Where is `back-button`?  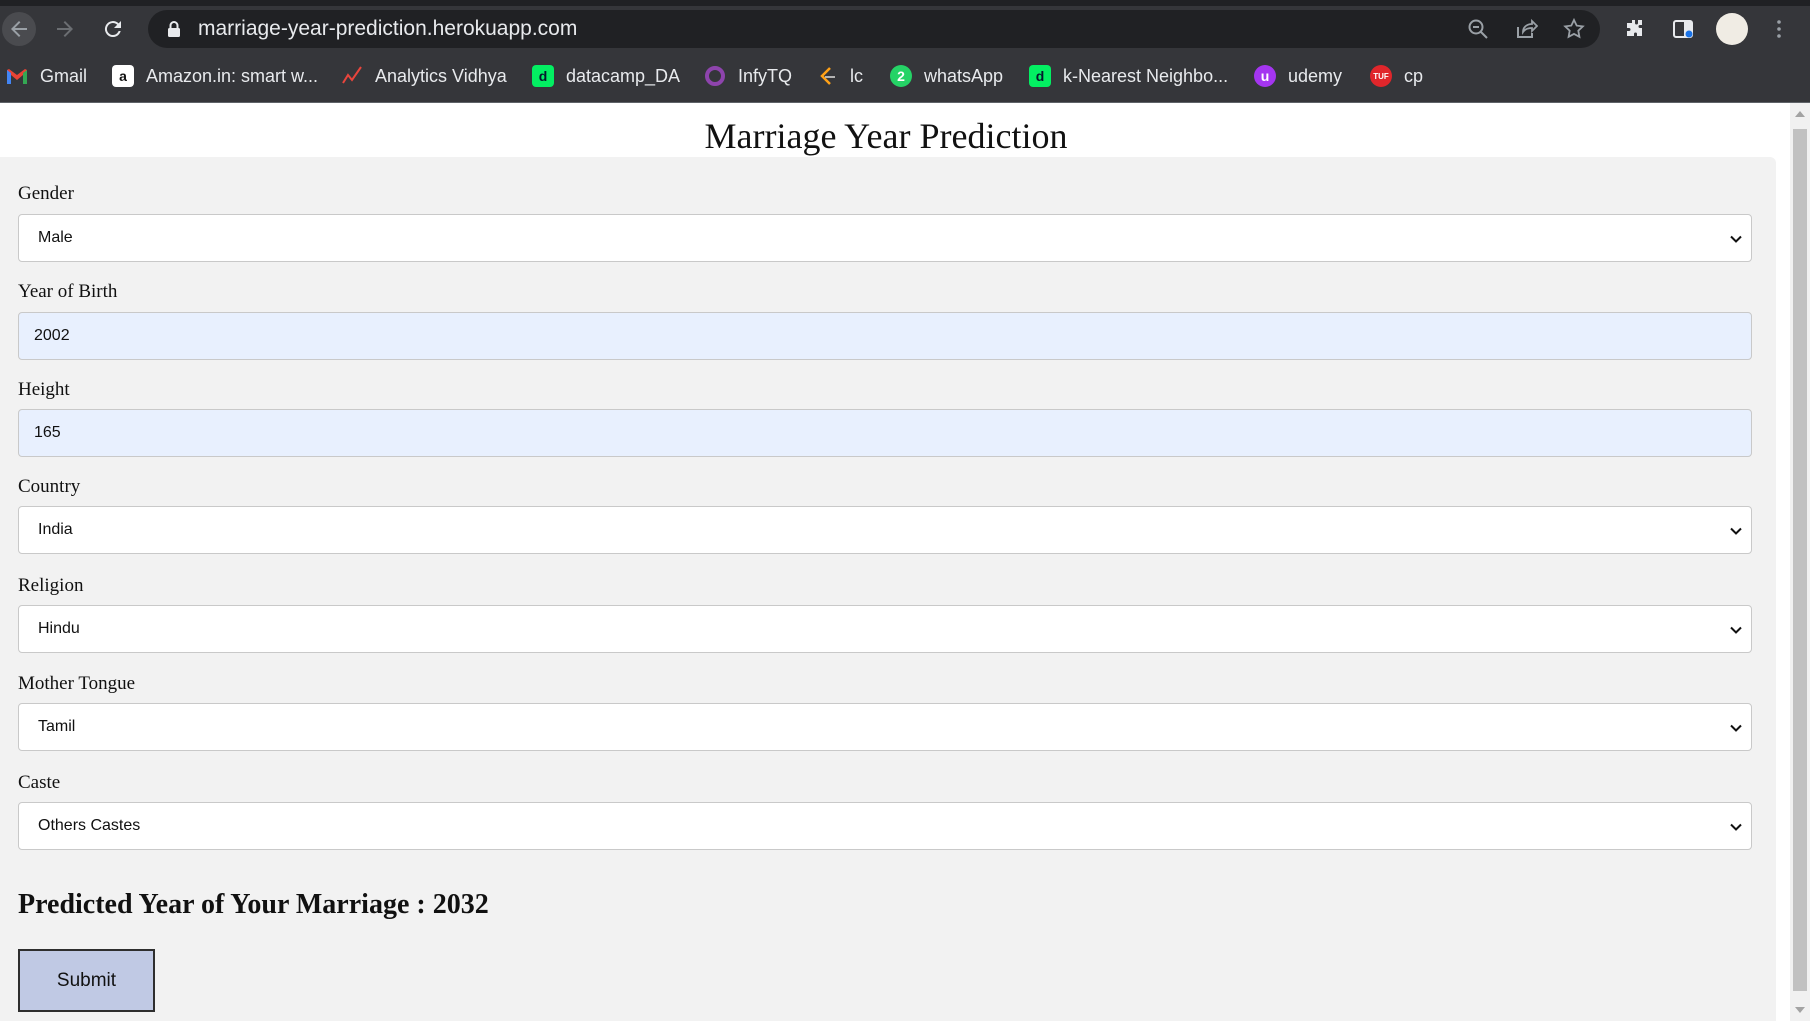
back-button is located at coordinates (19, 29).